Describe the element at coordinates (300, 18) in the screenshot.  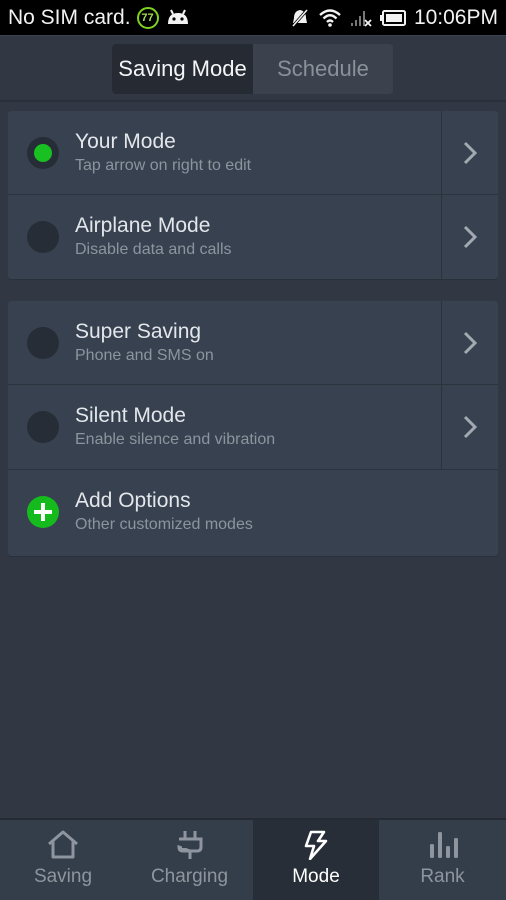
I see `notifications-muted-icon` at that location.